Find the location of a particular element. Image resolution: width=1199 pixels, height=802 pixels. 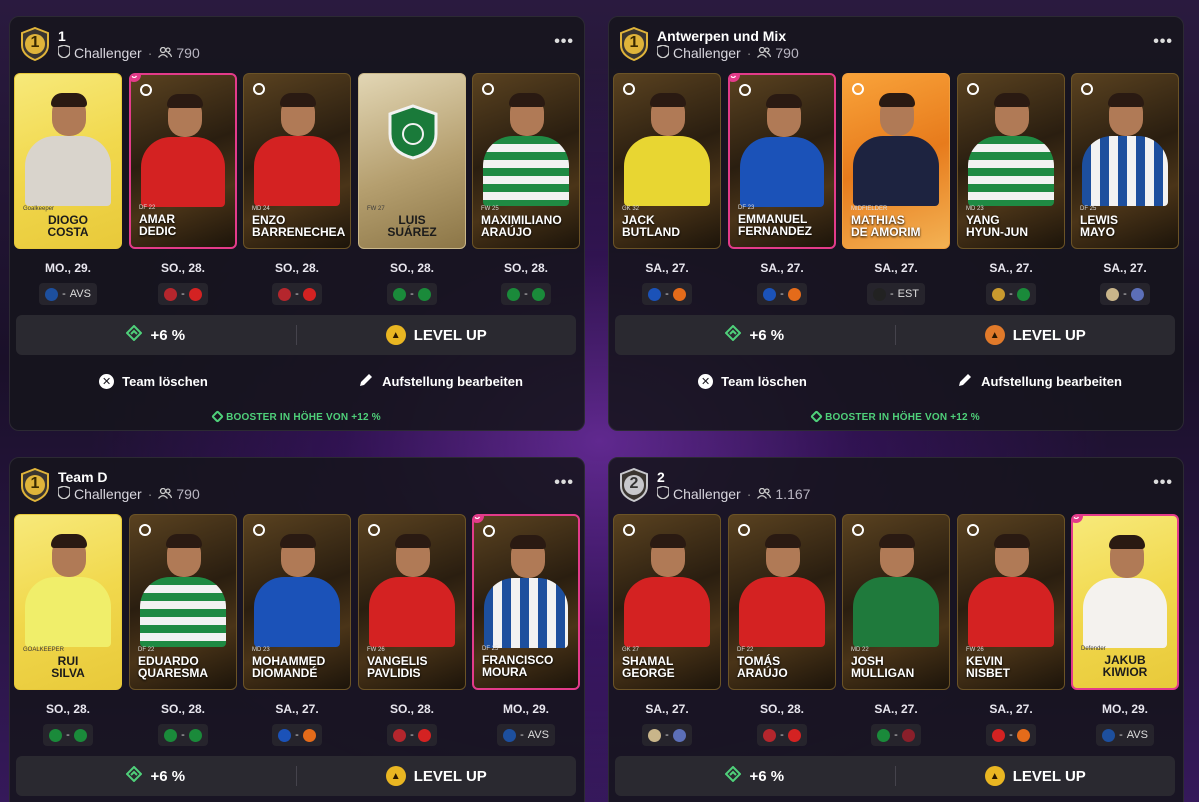

player-name: ENZO BARRENECHEA is located at coordinates (299, 226).